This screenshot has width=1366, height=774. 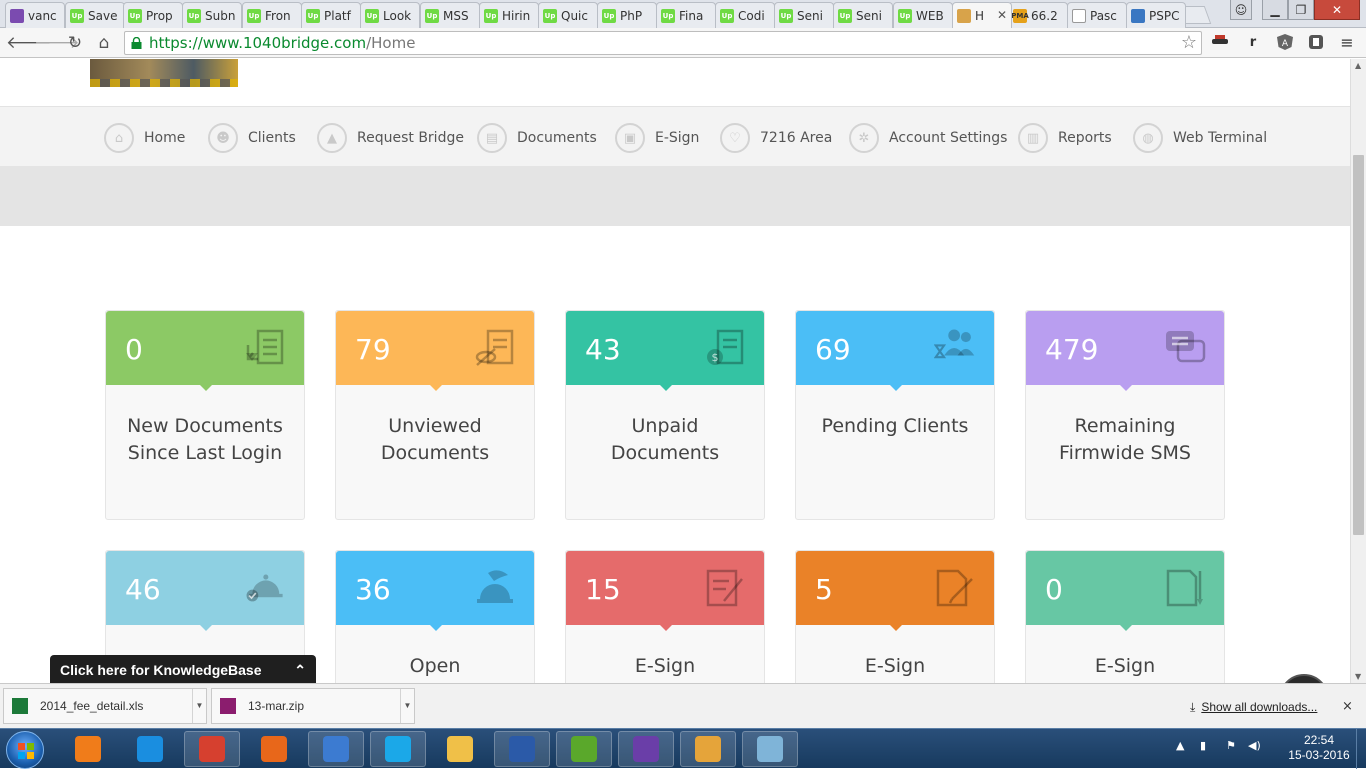 What do you see at coordinates (272, 15) in the screenshot?
I see `browser-tab: Up Fron` at bounding box center [272, 15].